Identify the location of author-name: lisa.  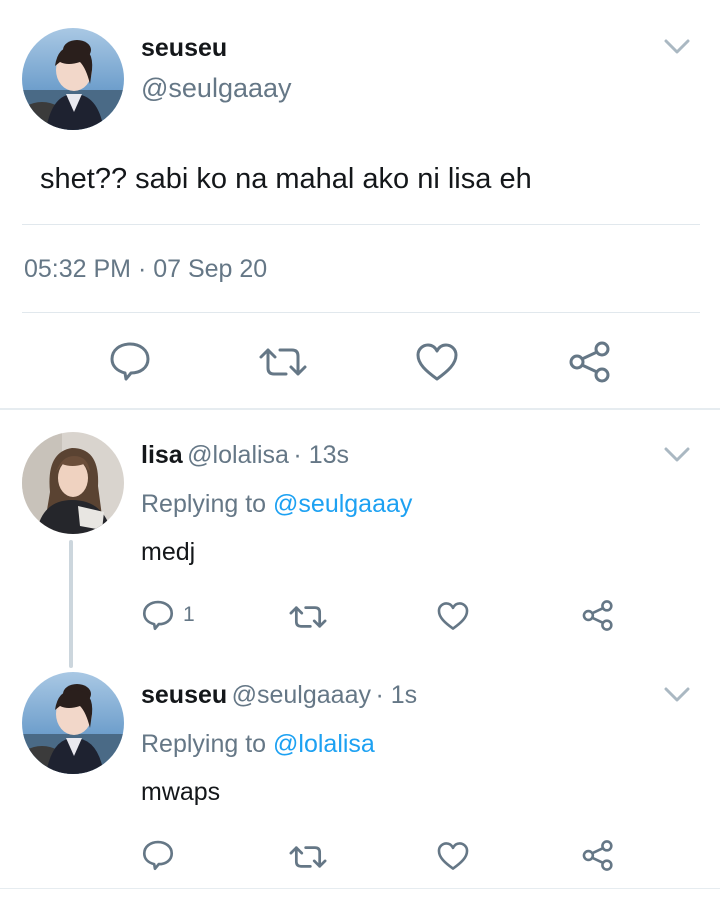
(162, 455).